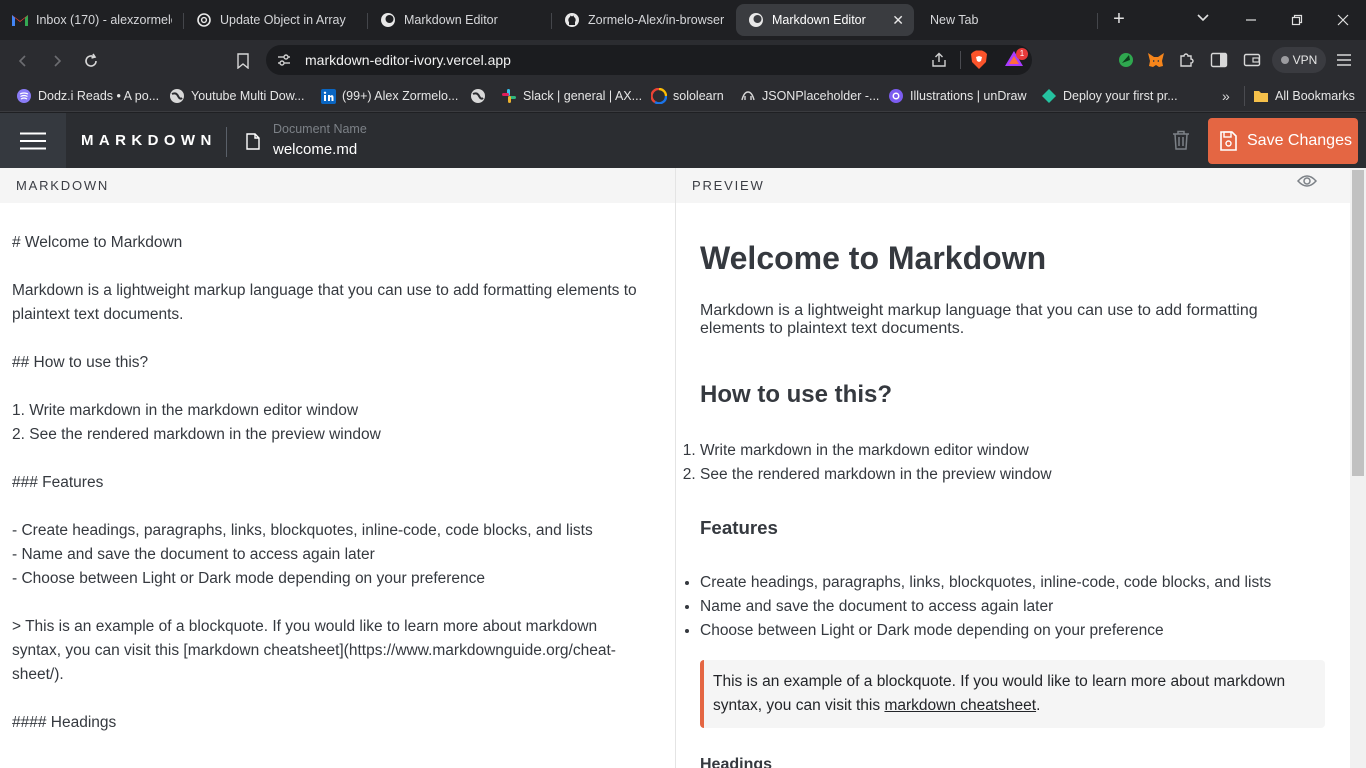  What do you see at coordinates (91, 61) in the screenshot?
I see `reload-icon` at bounding box center [91, 61].